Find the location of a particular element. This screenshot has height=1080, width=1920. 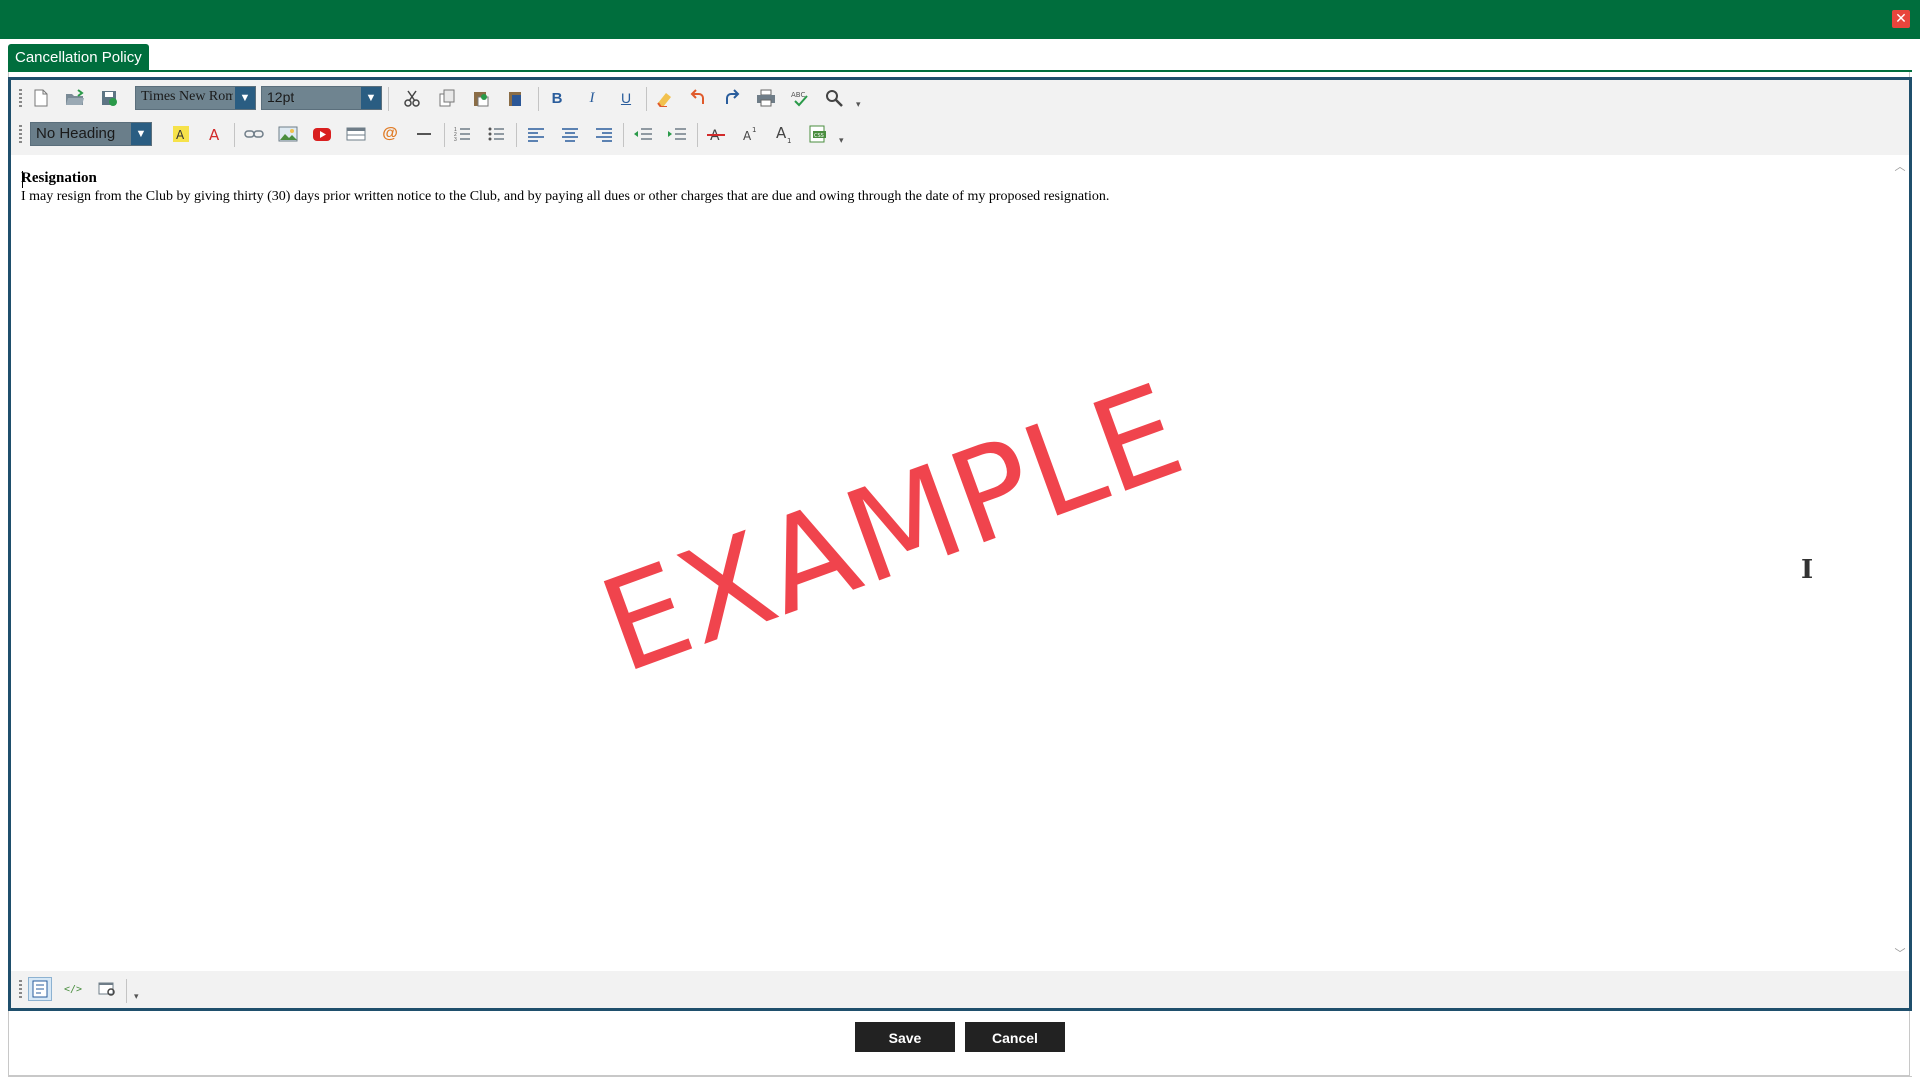

underline-button: U is located at coordinates (626, 98).